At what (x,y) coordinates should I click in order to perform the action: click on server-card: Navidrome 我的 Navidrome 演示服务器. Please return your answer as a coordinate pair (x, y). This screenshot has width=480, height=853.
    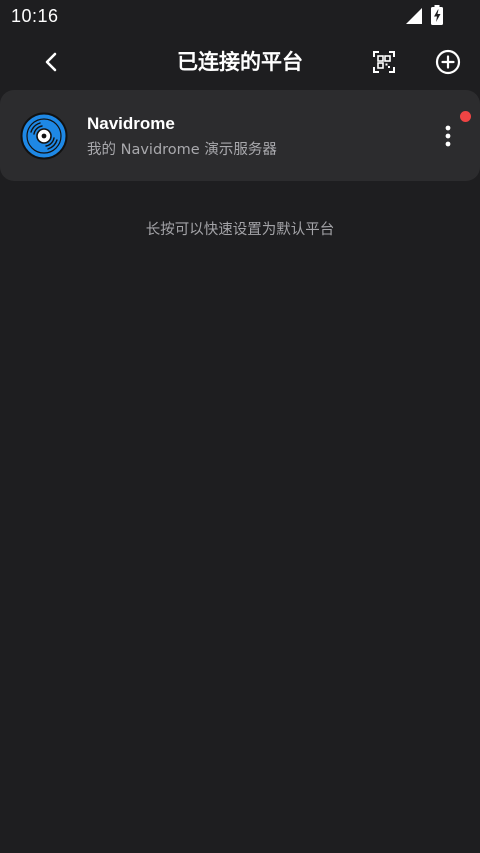
    Looking at the image, I should click on (240, 135).